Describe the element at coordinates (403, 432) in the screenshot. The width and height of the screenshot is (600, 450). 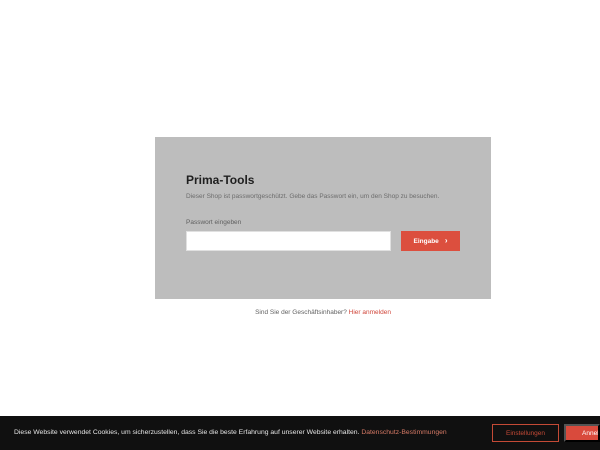
I see `privacy-policy-link: Datenschutz-Bestimmungen` at that location.